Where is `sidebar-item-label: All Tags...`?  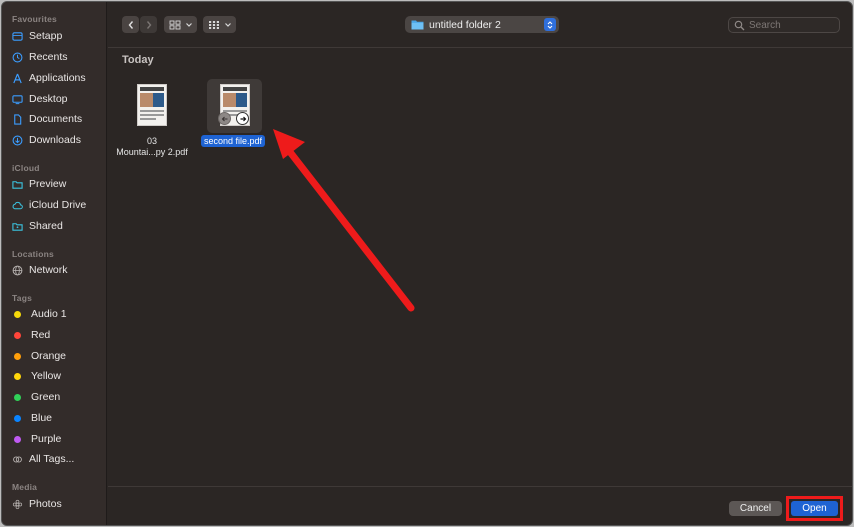
sidebar-item-label: All Tags... is located at coordinates (52, 459).